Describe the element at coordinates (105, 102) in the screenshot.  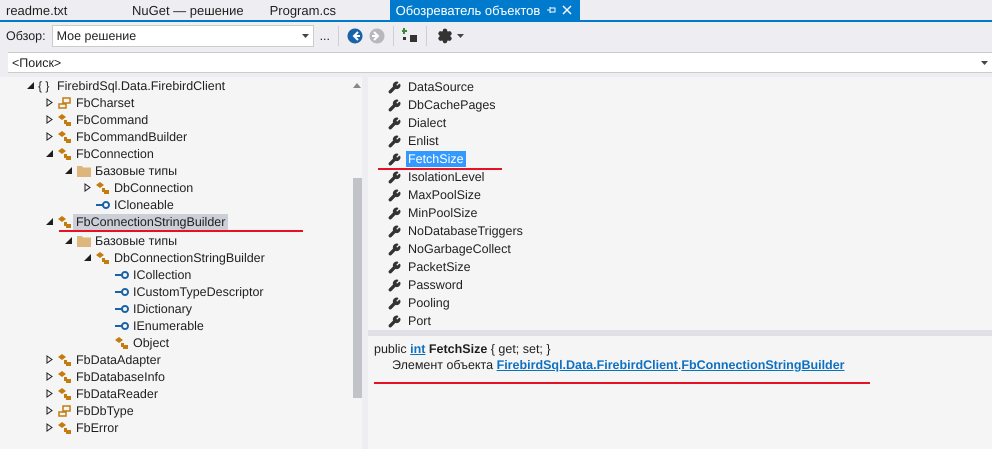
I see `tree-item: FbCharset` at that location.